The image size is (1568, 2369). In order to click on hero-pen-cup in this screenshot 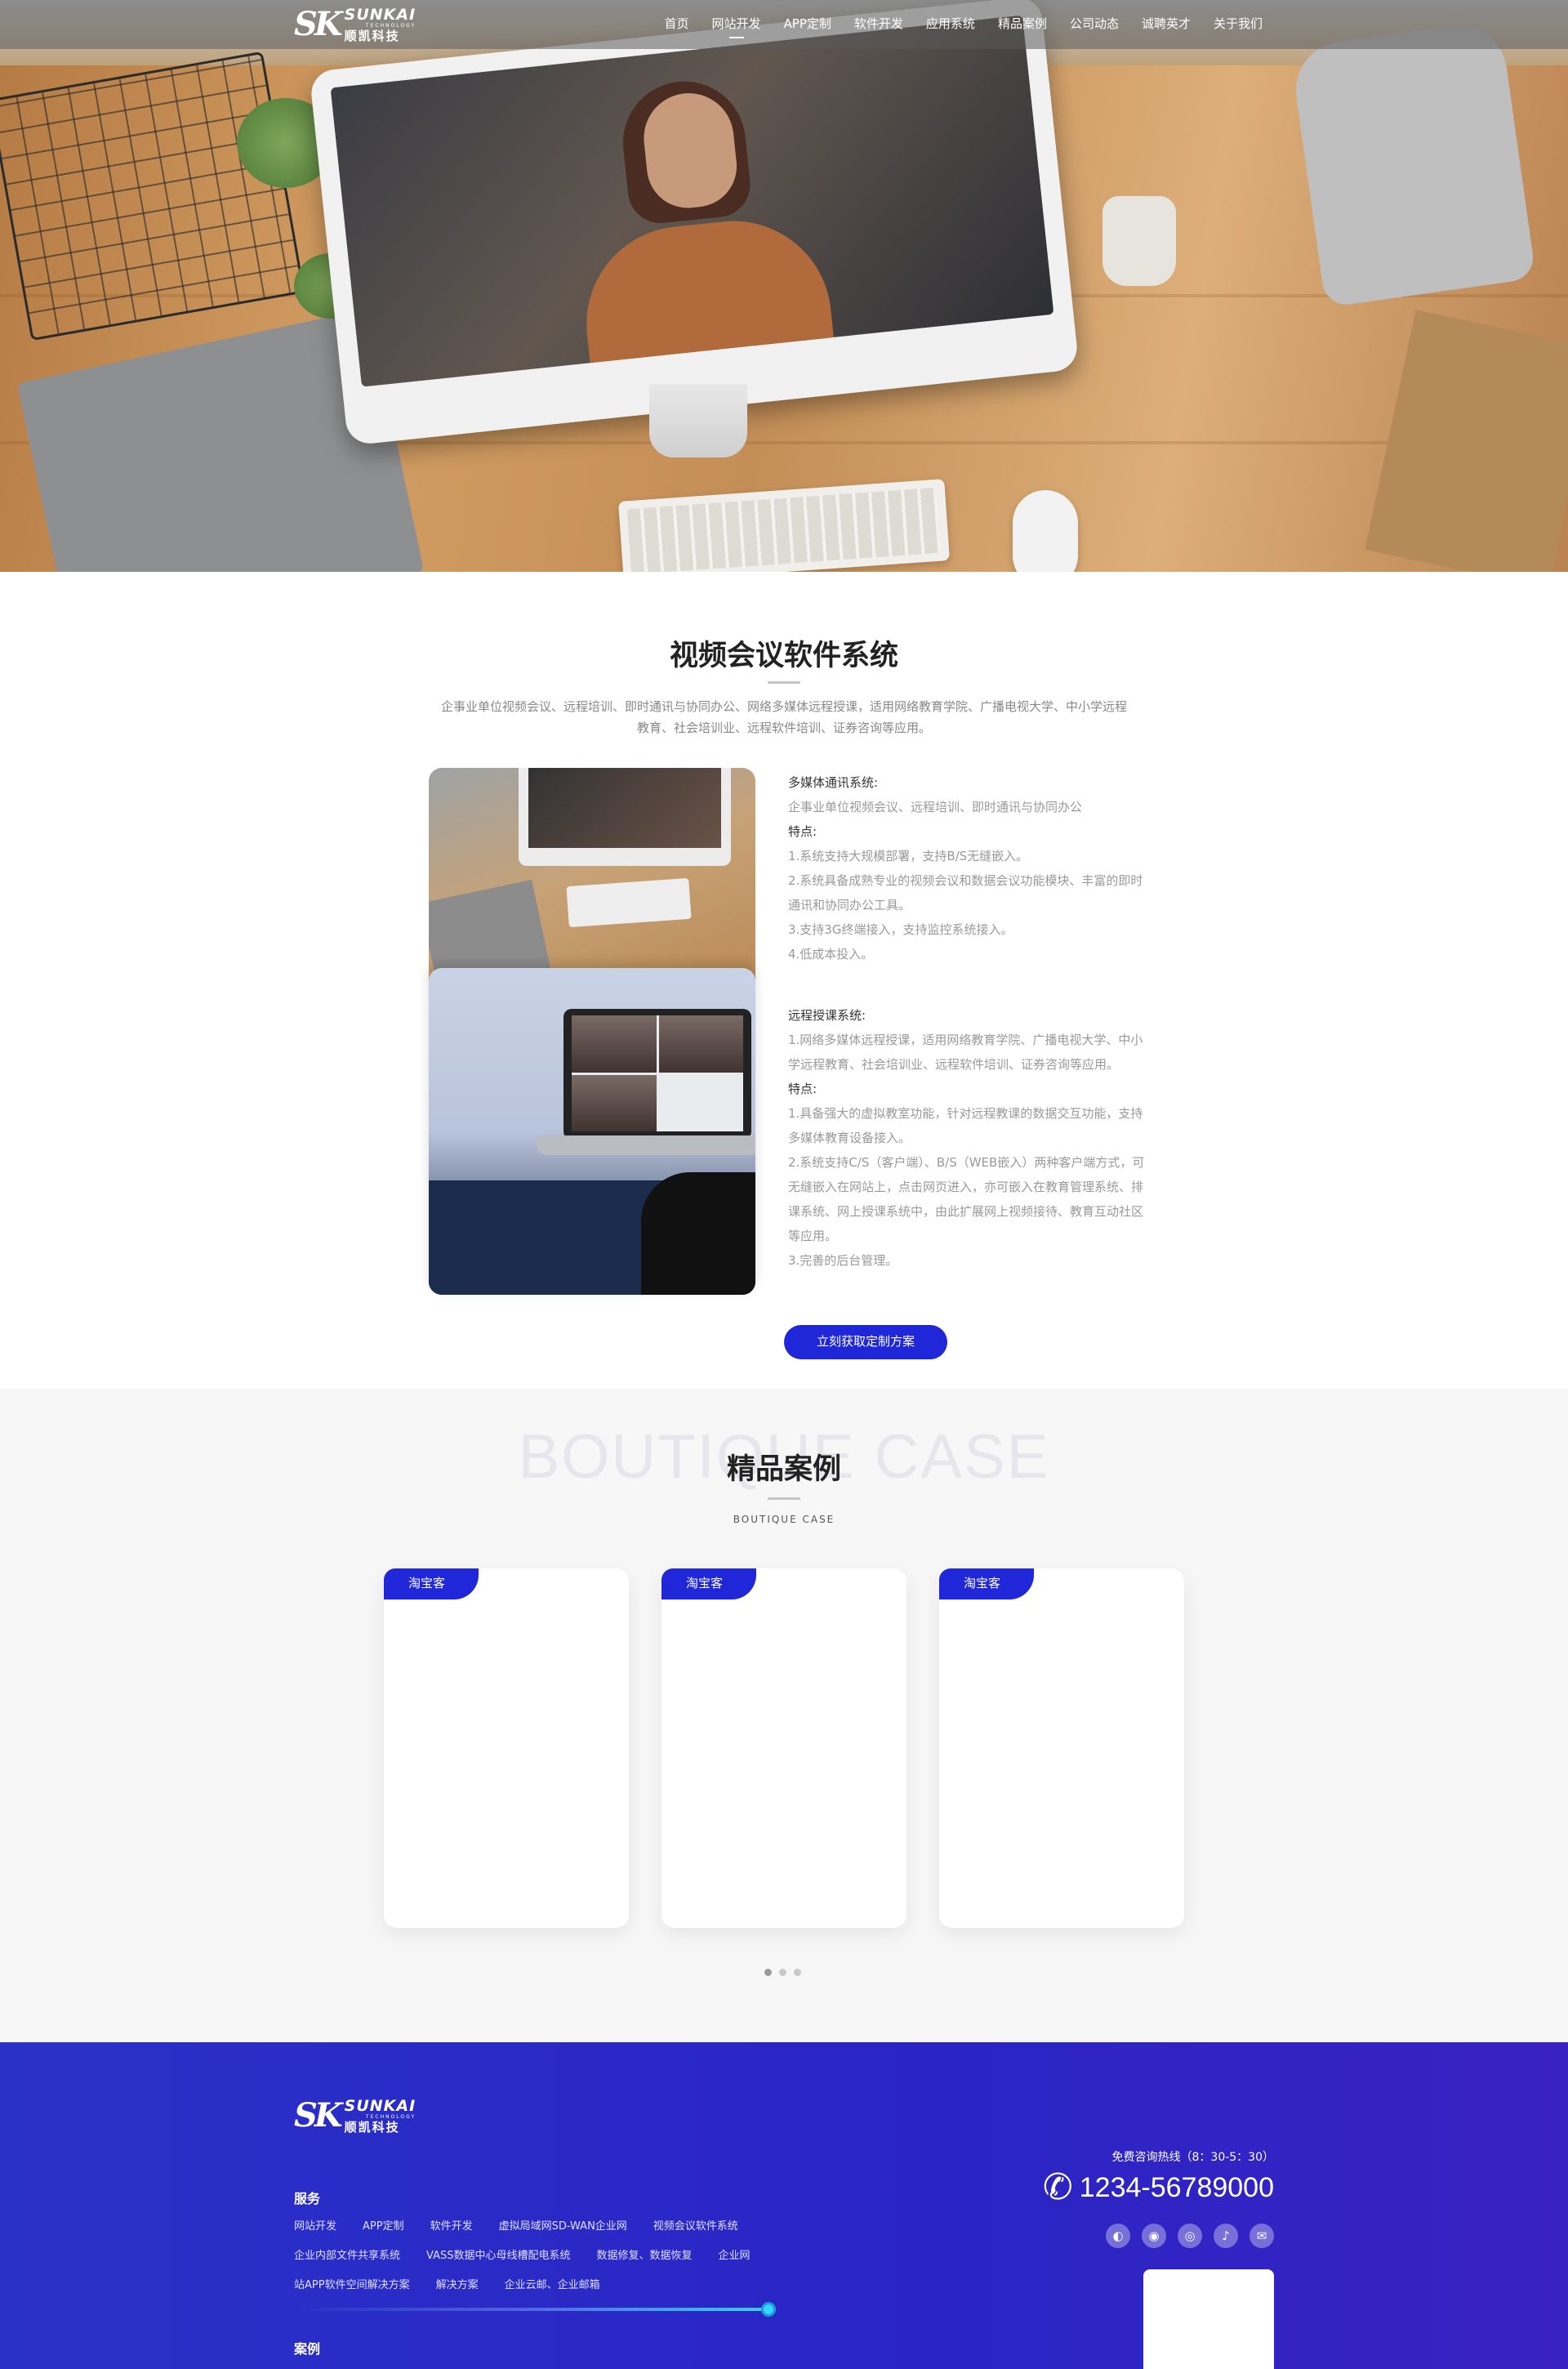, I will do `click(1139, 241)`.